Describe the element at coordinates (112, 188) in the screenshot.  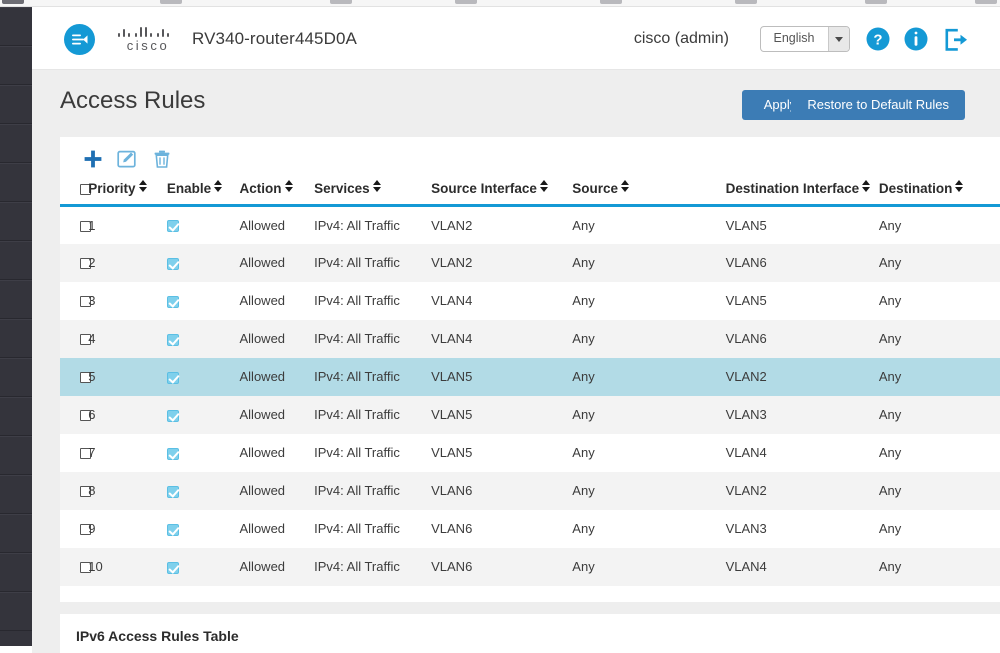
I see `col-priority-label: Priority` at that location.